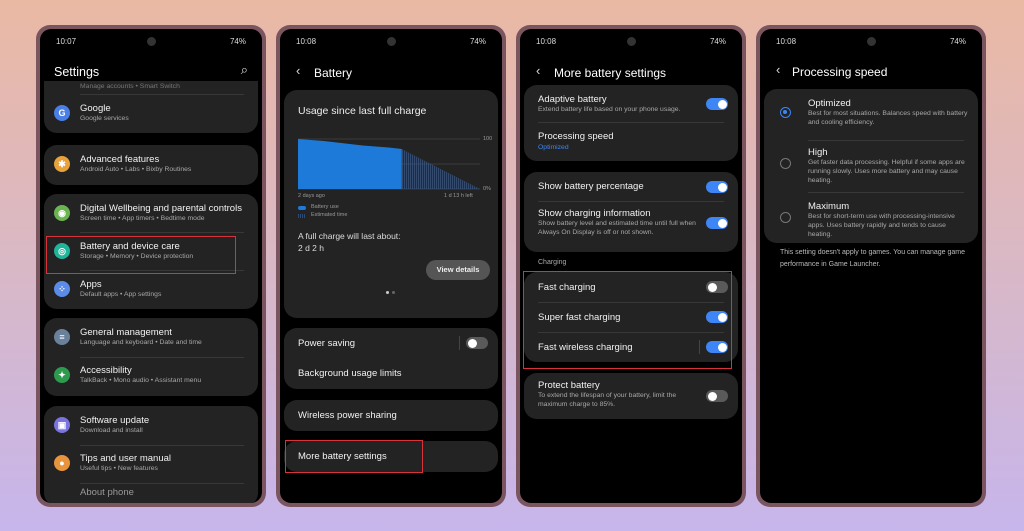 Image resolution: width=1024 pixels, height=531 pixels. What do you see at coordinates (311, 196) in the screenshot?
I see `x-start-label: 2 days ago` at bounding box center [311, 196].